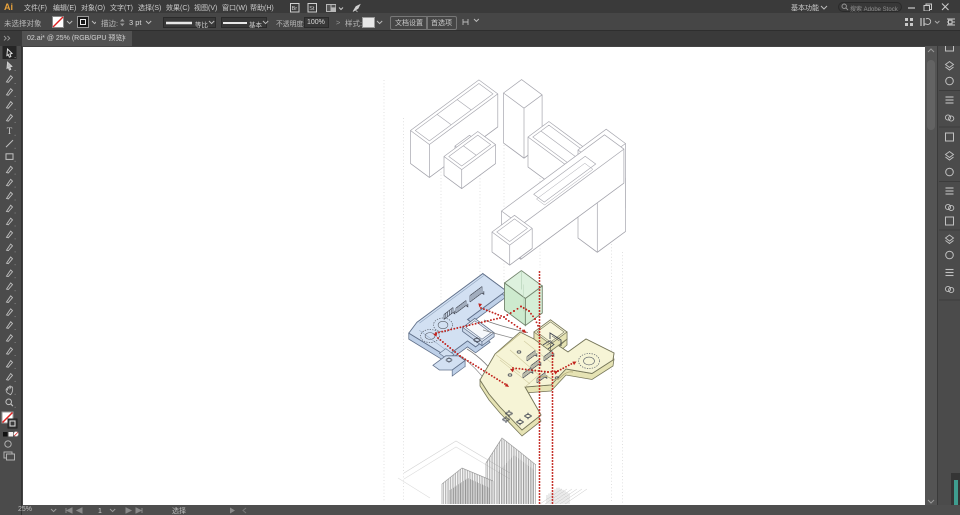 This screenshot has width=960, height=515. Describe the element at coordinates (100, 511) in the screenshot. I see `svg-text: 1` at that location.